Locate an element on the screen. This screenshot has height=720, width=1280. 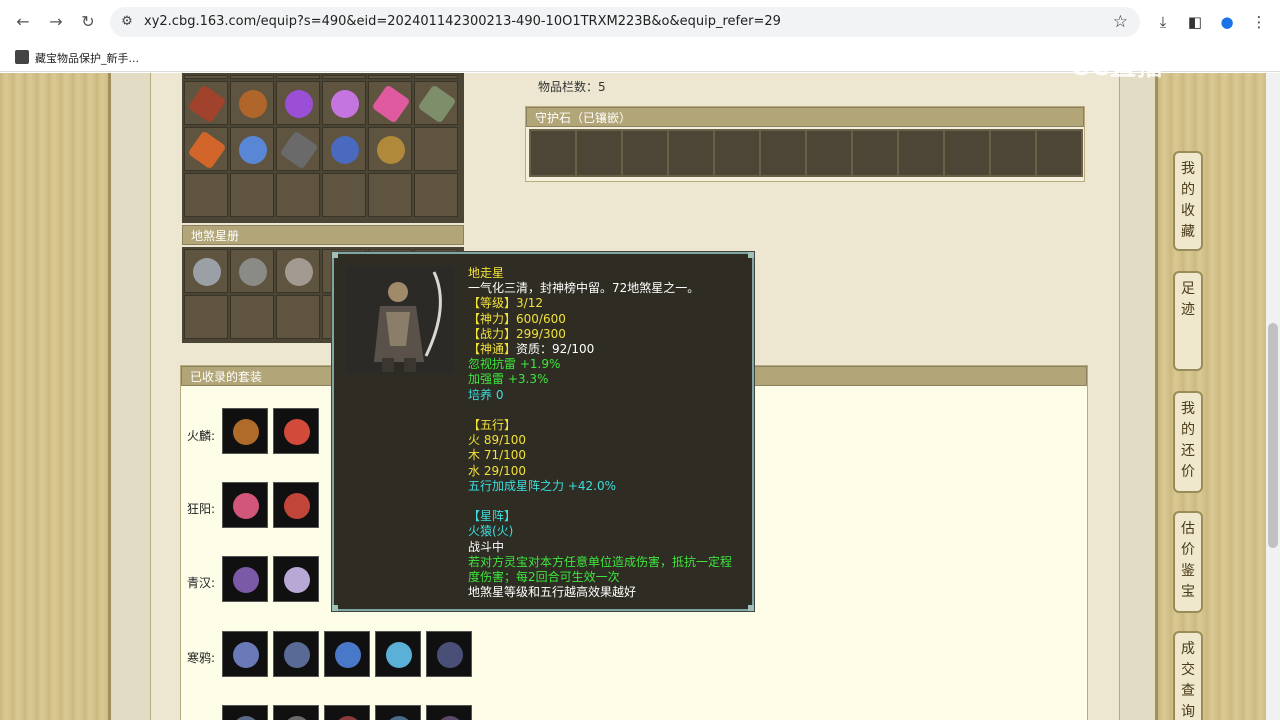
outfit-label: 寒鸦: is located at coordinates (201, 658).